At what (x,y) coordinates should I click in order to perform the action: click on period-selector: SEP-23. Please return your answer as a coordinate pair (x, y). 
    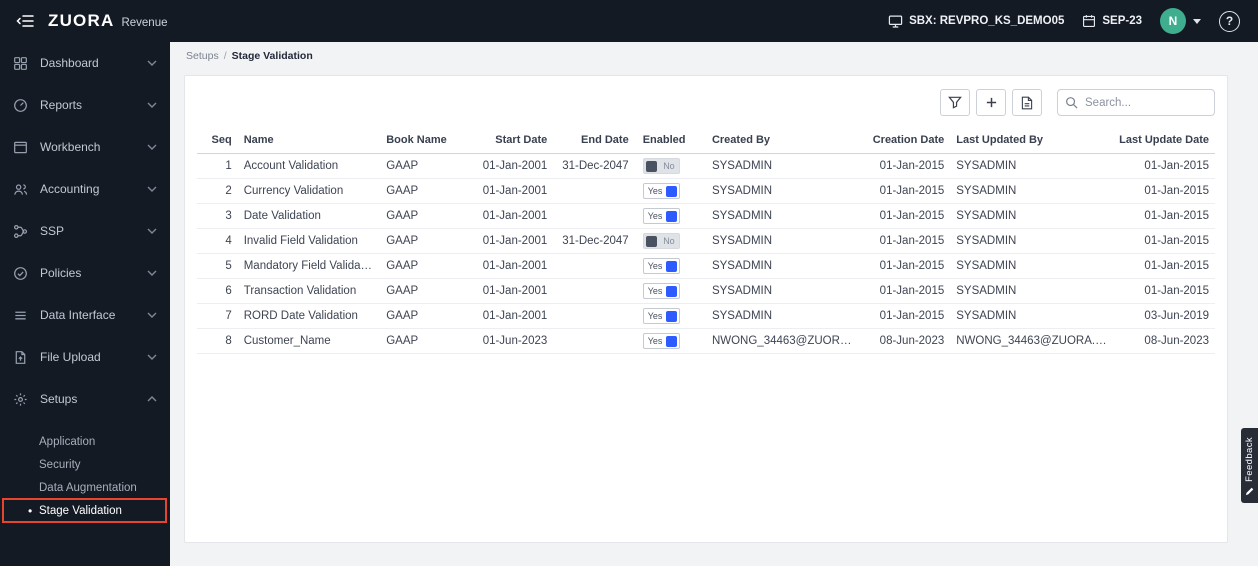
    Looking at the image, I should click on (1112, 21).